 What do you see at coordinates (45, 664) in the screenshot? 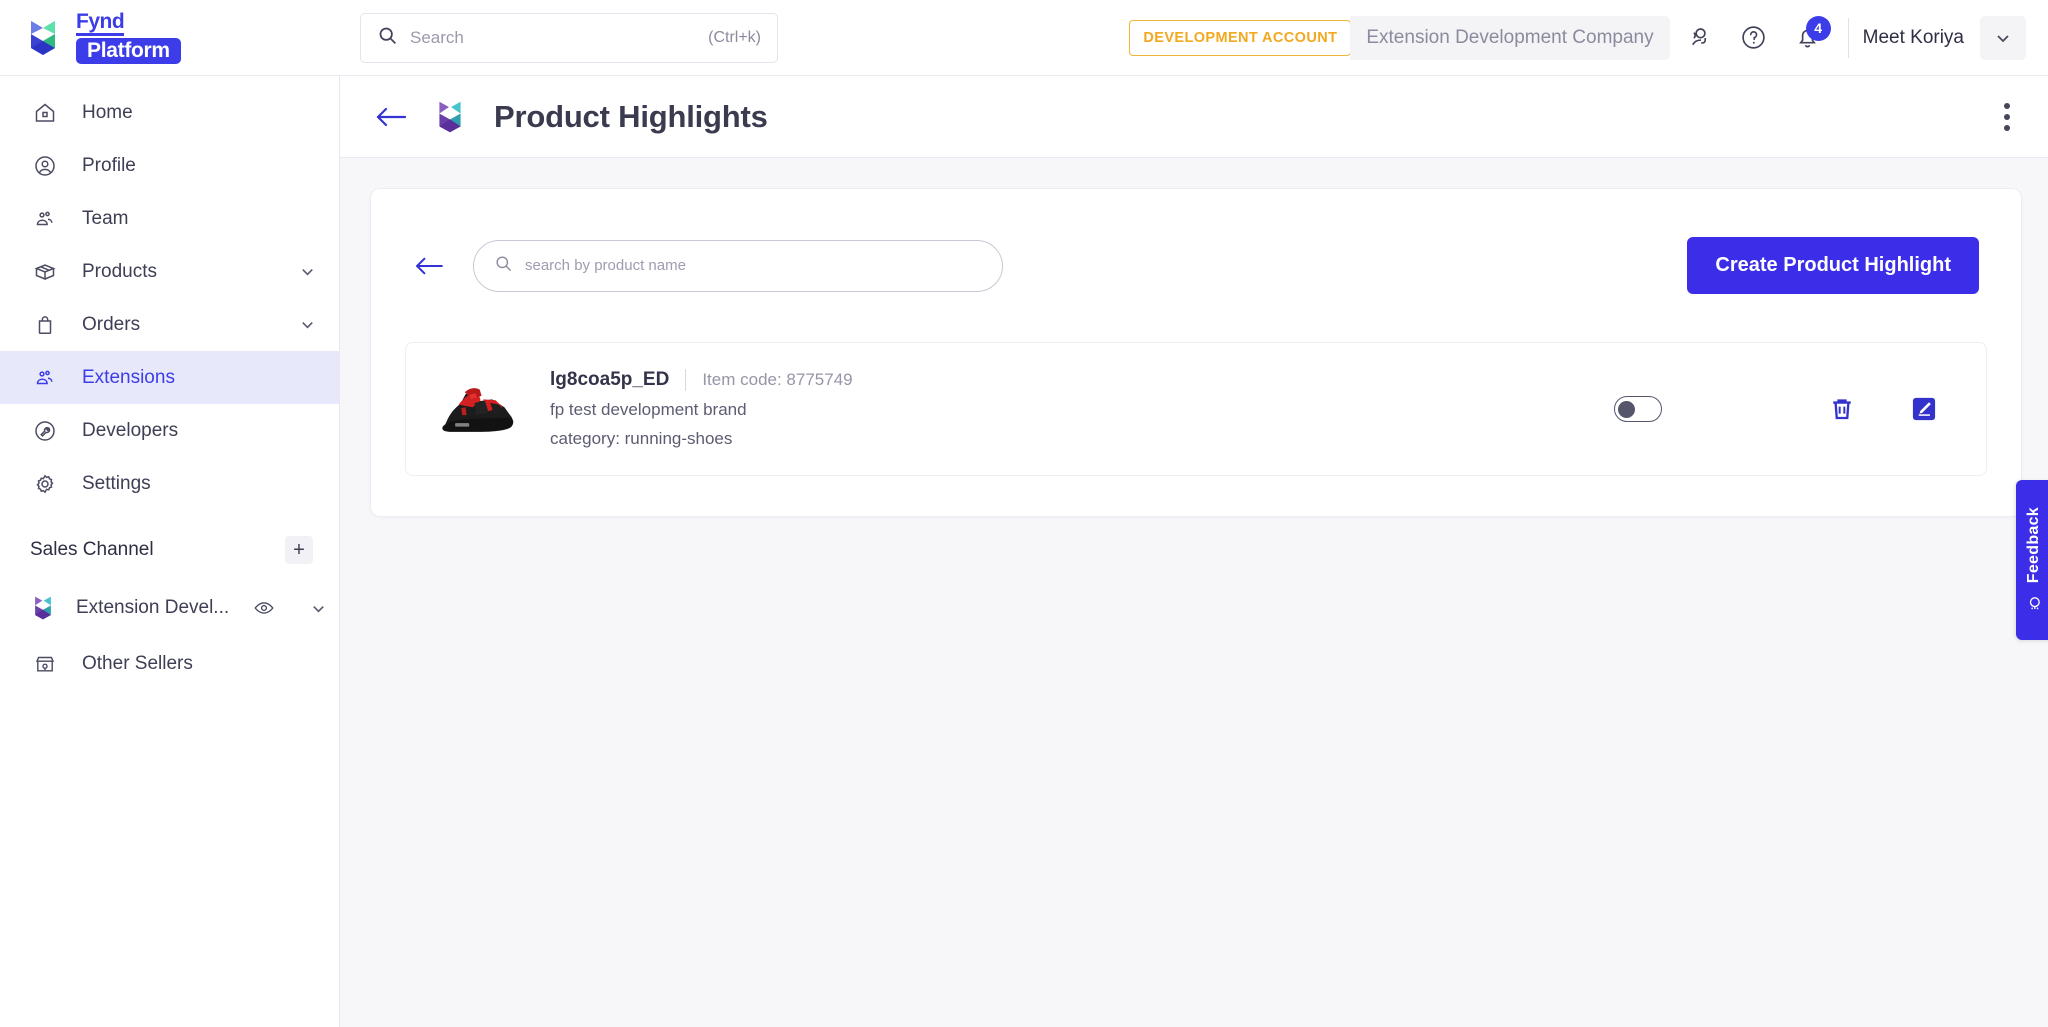
I see `store-icon` at bounding box center [45, 664].